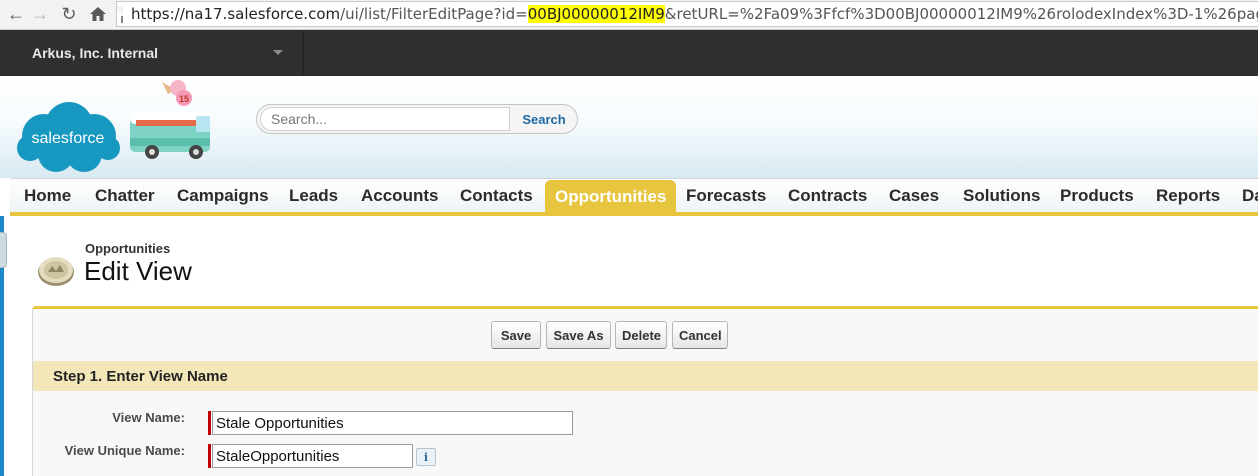 The image size is (1258, 476). I want to click on delete-button: Delete, so click(641, 335).